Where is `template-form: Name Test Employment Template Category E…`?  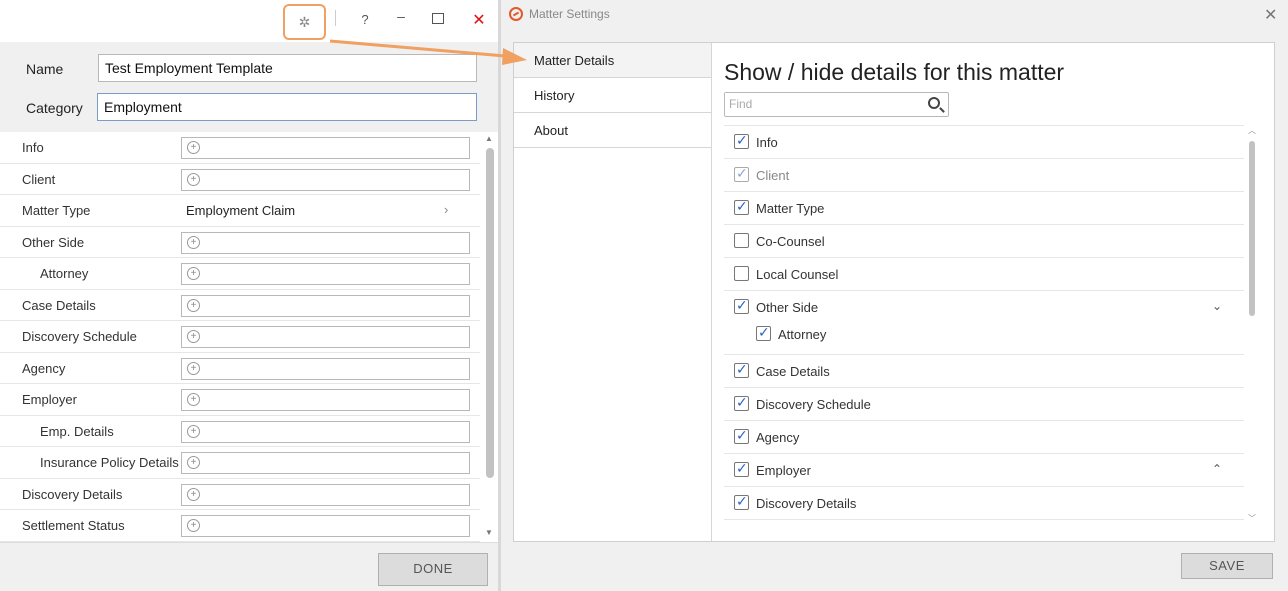 template-form: Name Test Employment Template Category E… is located at coordinates (249, 87).